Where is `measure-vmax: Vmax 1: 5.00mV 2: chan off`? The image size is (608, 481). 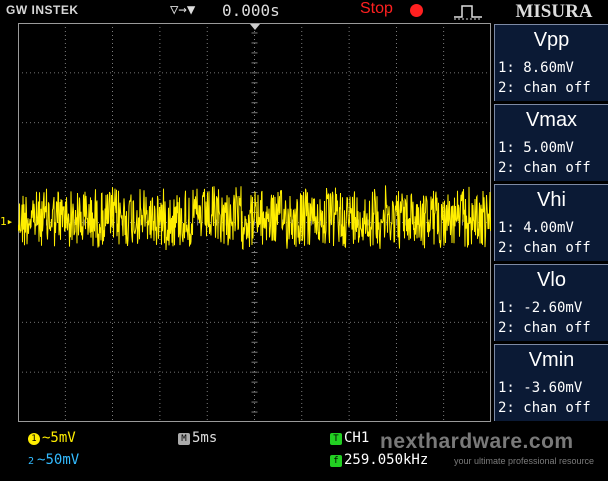
measure-vmax: Vmax 1: 5.00mV 2: chan off is located at coordinates (551, 142).